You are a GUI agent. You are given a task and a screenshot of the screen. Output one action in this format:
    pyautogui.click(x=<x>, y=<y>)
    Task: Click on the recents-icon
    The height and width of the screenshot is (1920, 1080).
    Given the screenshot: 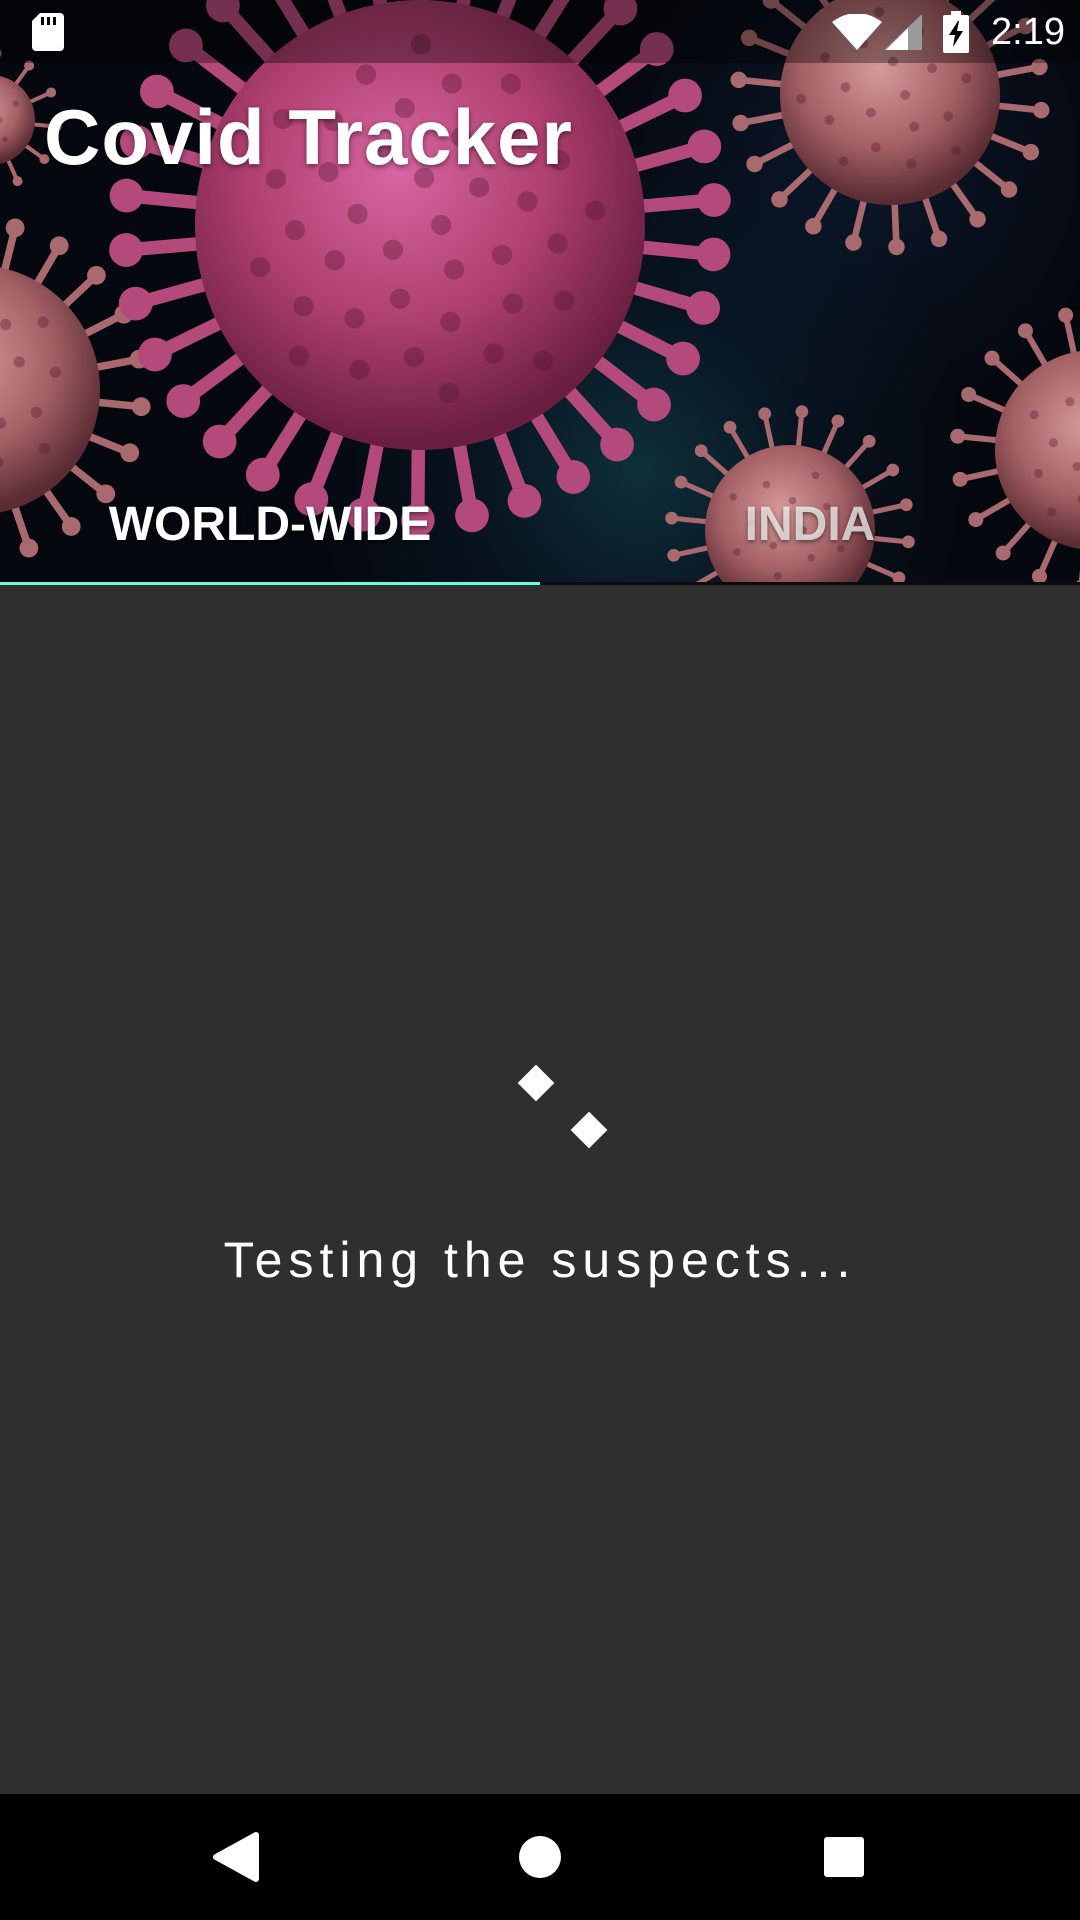 What is the action you would take?
    pyautogui.click(x=844, y=1857)
    